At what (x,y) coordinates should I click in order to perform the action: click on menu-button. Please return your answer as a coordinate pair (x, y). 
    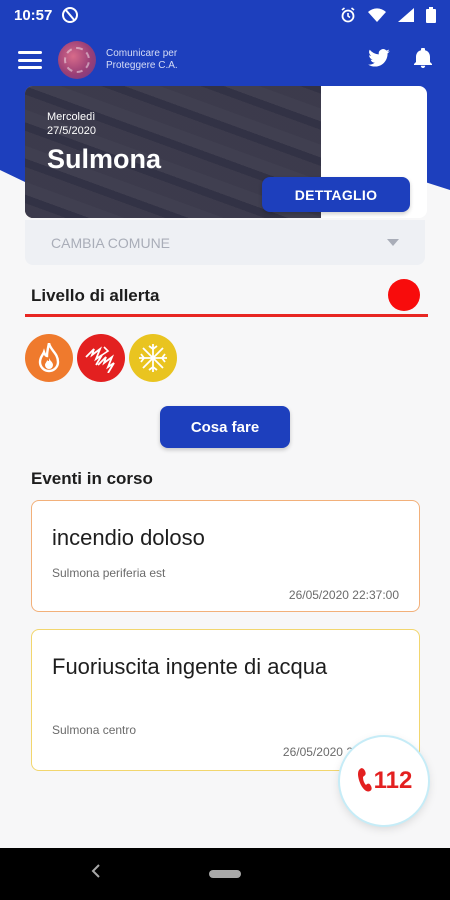
    Looking at the image, I should click on (30, 60).